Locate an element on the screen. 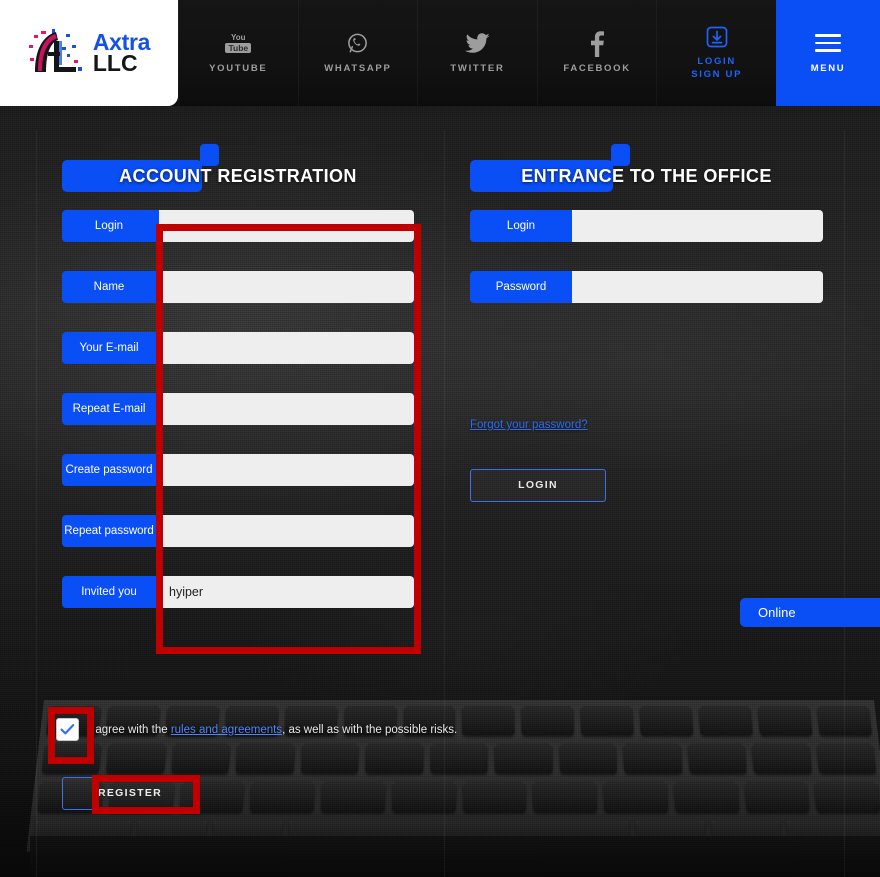 This screenshot has width=880, height=877. agreement-text-after: , as well as with the possible risks. is located at coordinates (370, 729).